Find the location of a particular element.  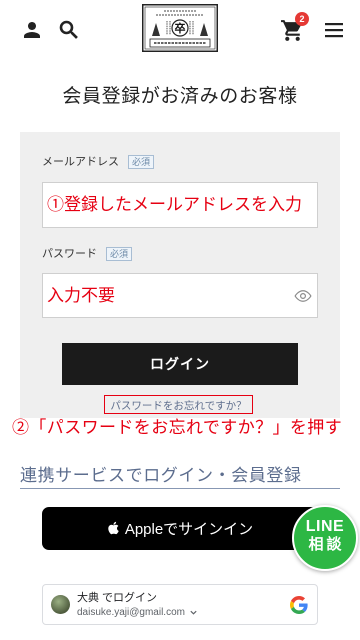

email-label: メールアドレス is located at coordinates (80, 162).